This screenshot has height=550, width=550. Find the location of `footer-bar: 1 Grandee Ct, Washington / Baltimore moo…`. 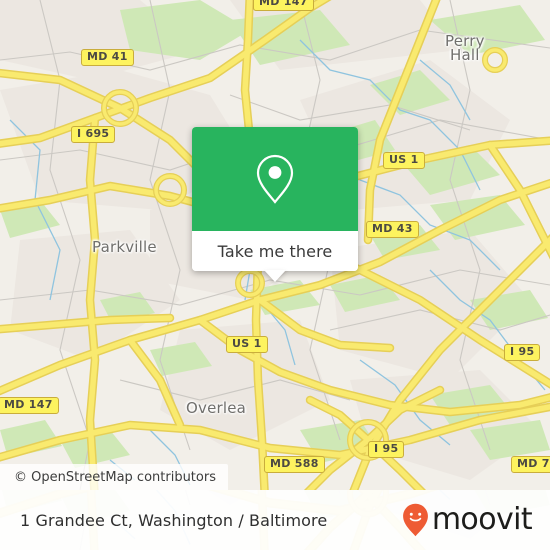

footer-bar: 1 Grandee Ct, Washington / Baltimore moo… is located at coordinates (275, 520).